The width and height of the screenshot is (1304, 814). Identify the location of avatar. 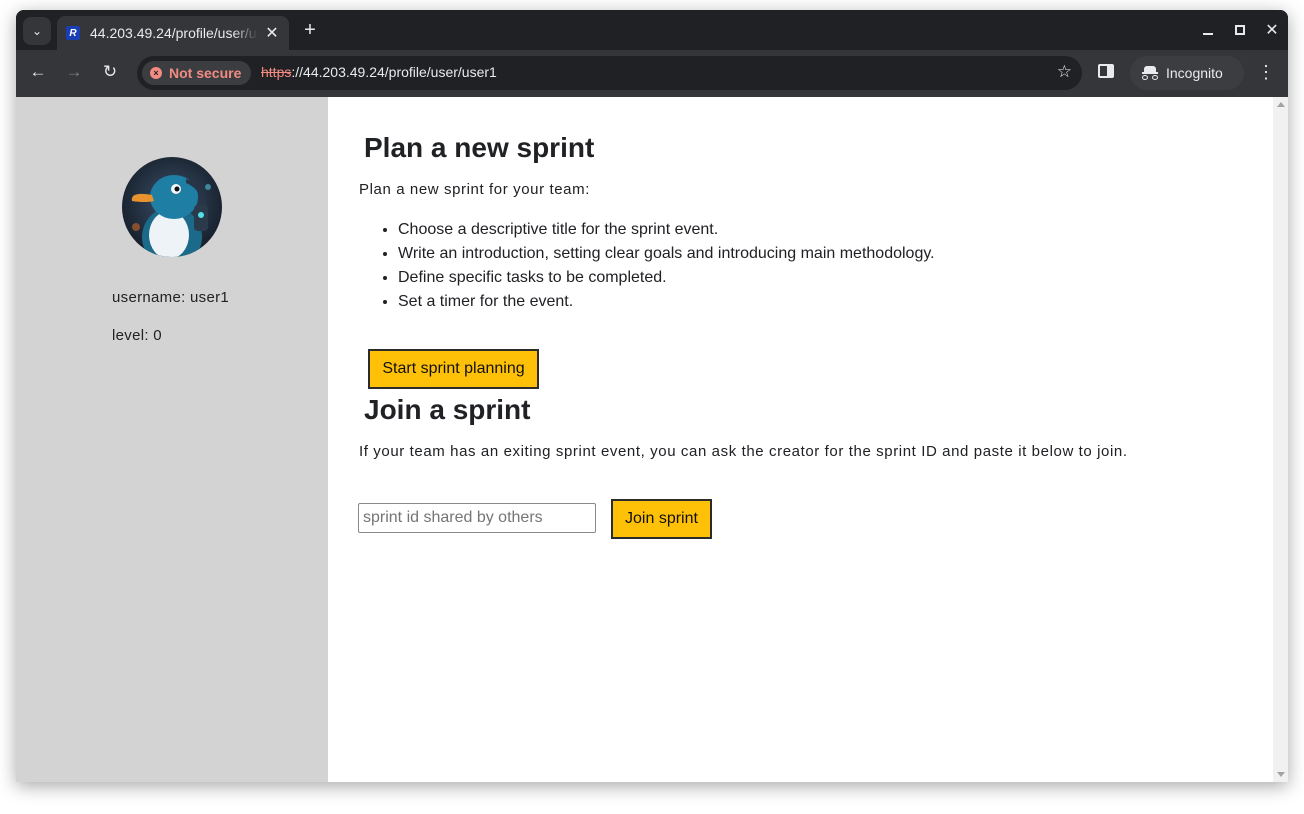
(172, 207).